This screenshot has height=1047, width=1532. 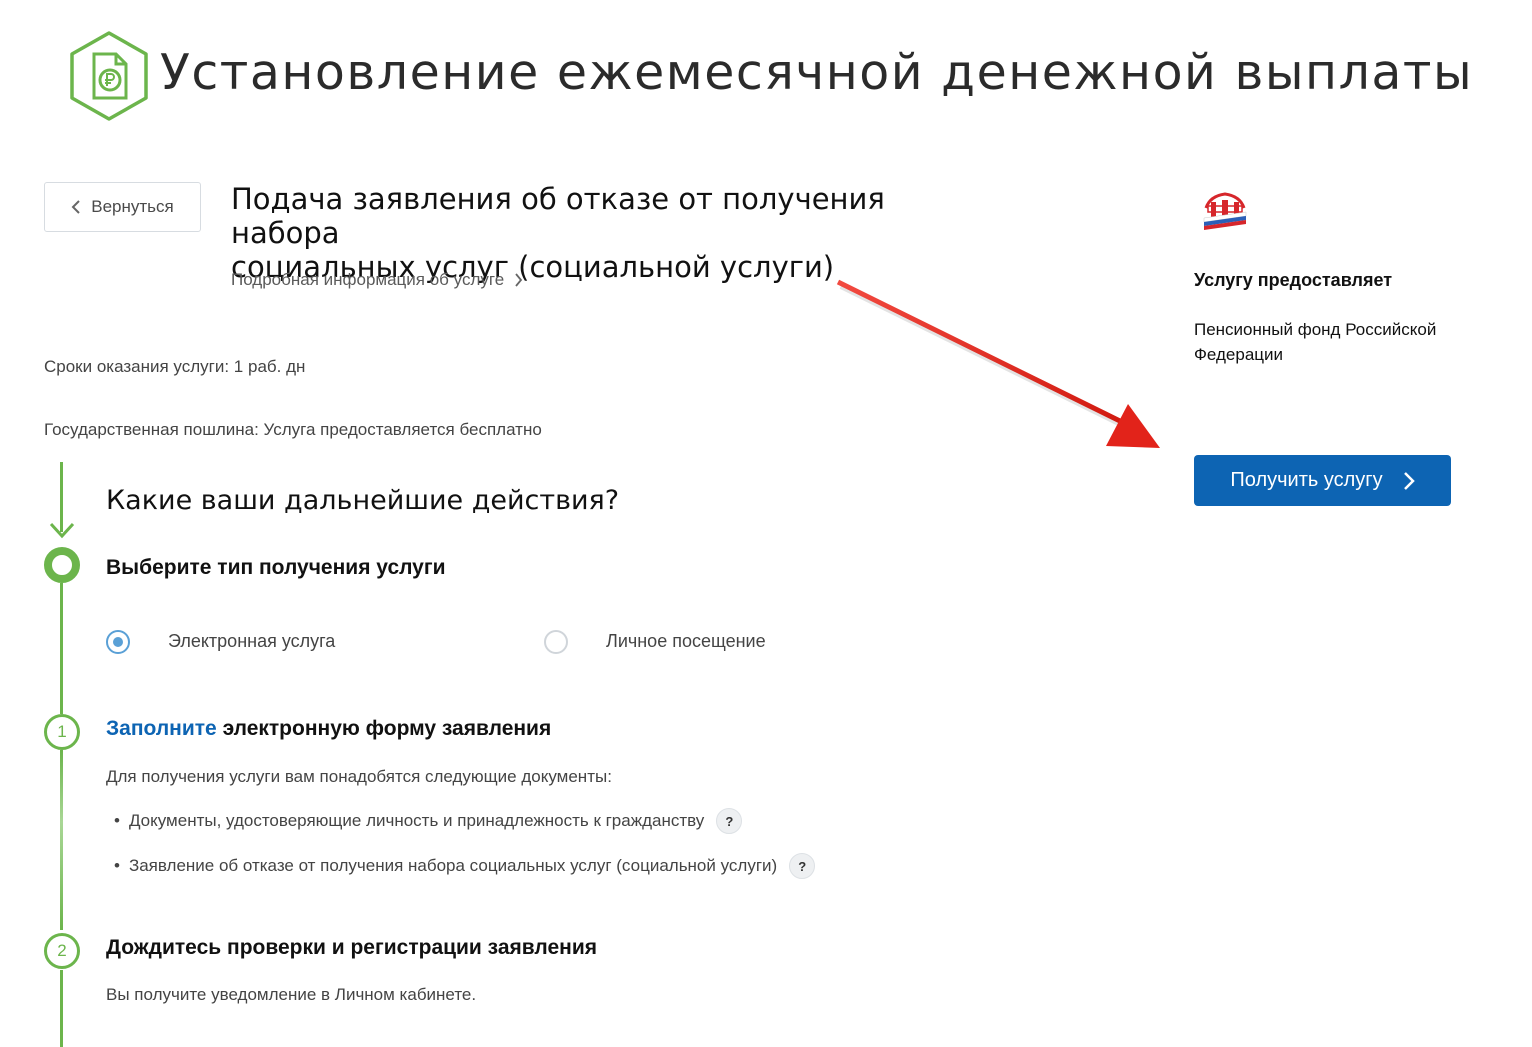 I want to click on radio-electronic, so click(x=118, y=642).